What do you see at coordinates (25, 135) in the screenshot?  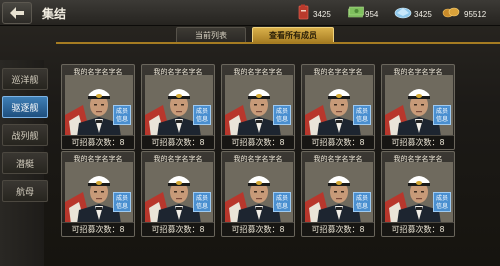 I see `sidebar-item-battleship: 战列舰` at bounding box center [25, 135].